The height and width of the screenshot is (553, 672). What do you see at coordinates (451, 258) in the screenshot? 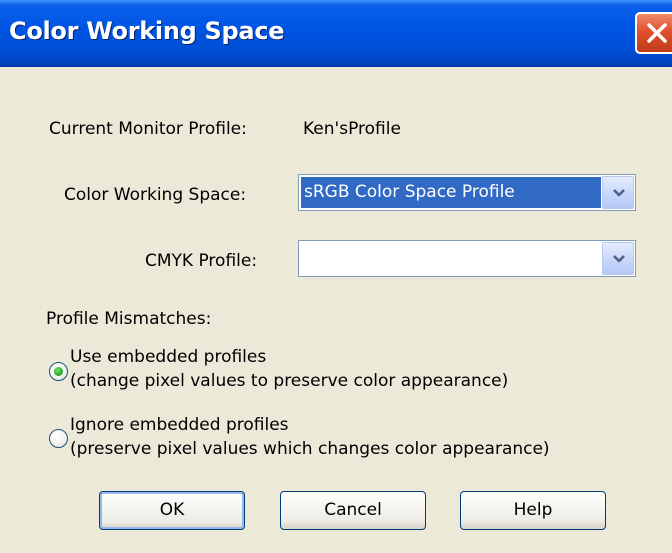
I see `cmyk-profile-value` at bounding box center [451, 258].